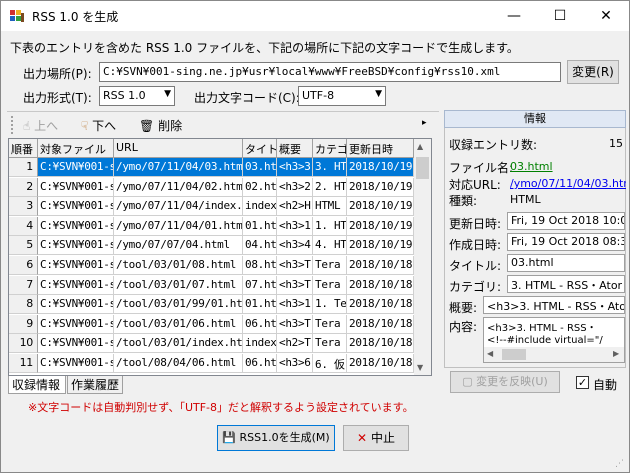  What do you see at coordinates (330, 226) in the screenshot?
I see `table-cell: 1. HT` at bounding box center [330, 226].